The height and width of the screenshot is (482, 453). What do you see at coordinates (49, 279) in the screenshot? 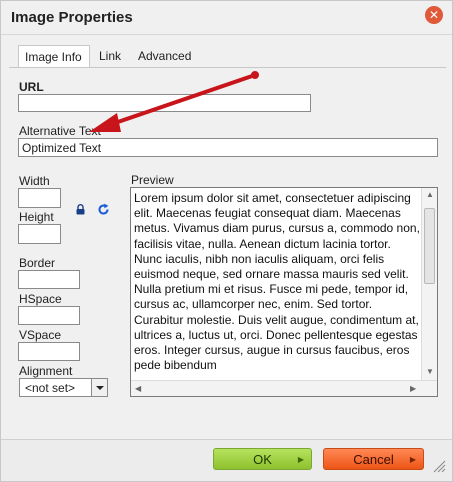
I see `border-input` at bounding box center [49, 279].